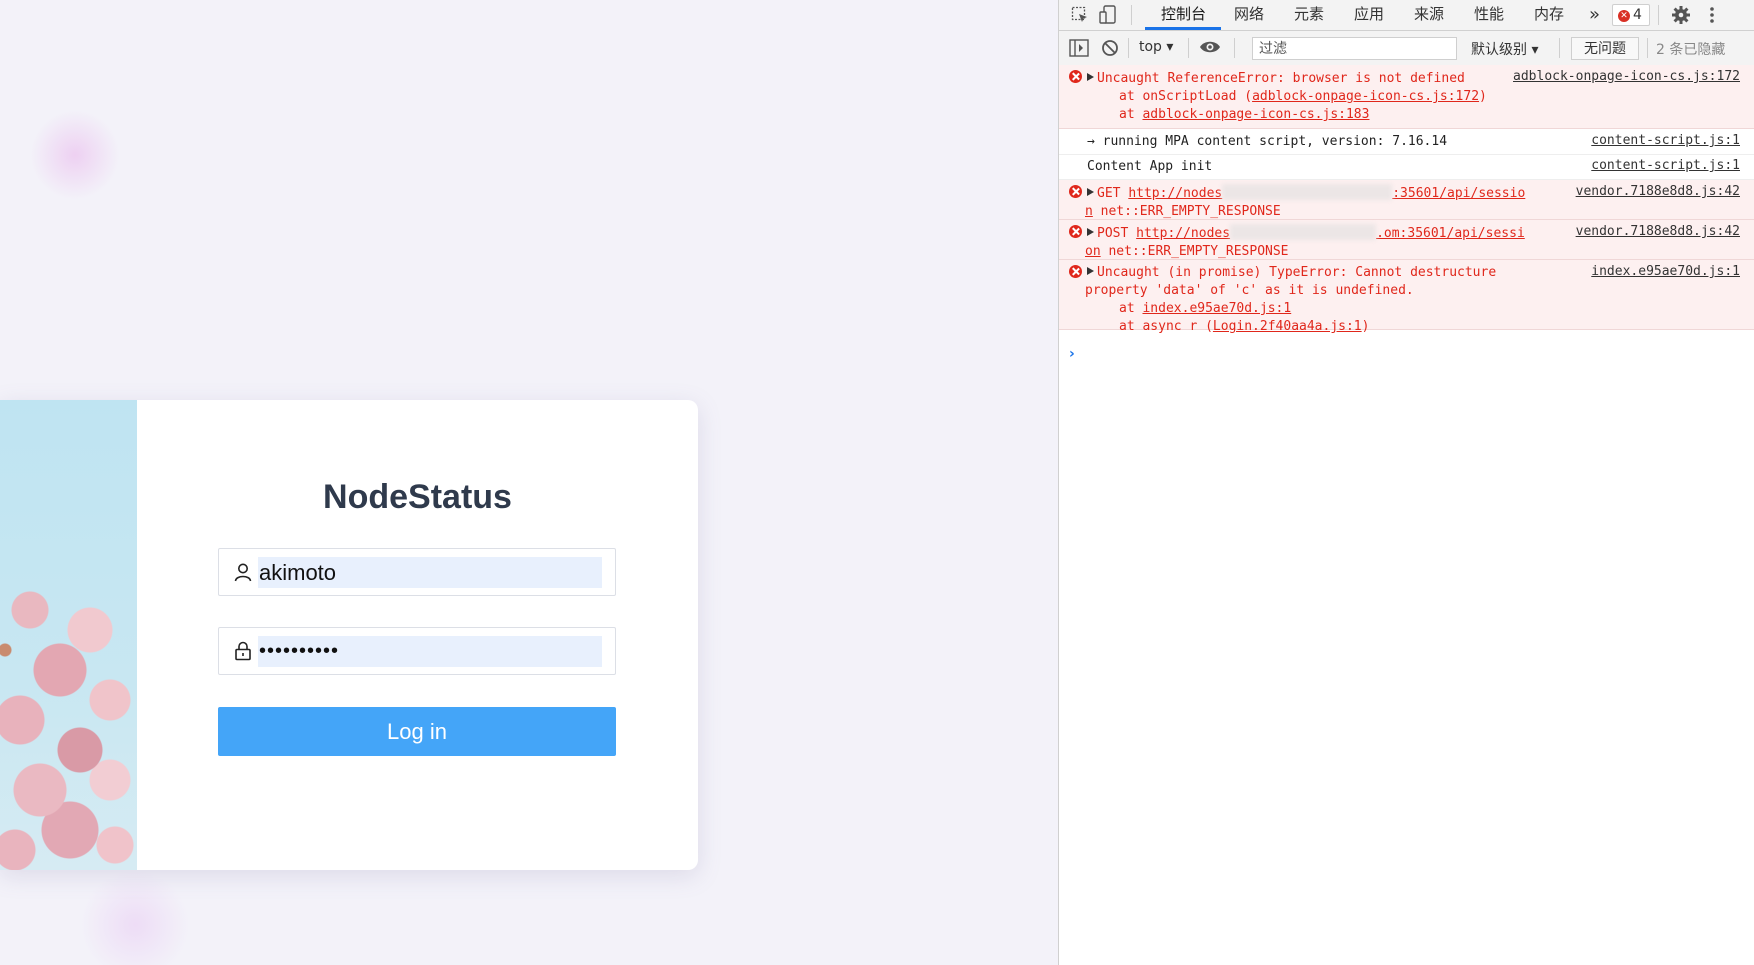  Describe the element at coordinates (1624, 16) in the screenshot. I see `error-icon: ✕` at that location.